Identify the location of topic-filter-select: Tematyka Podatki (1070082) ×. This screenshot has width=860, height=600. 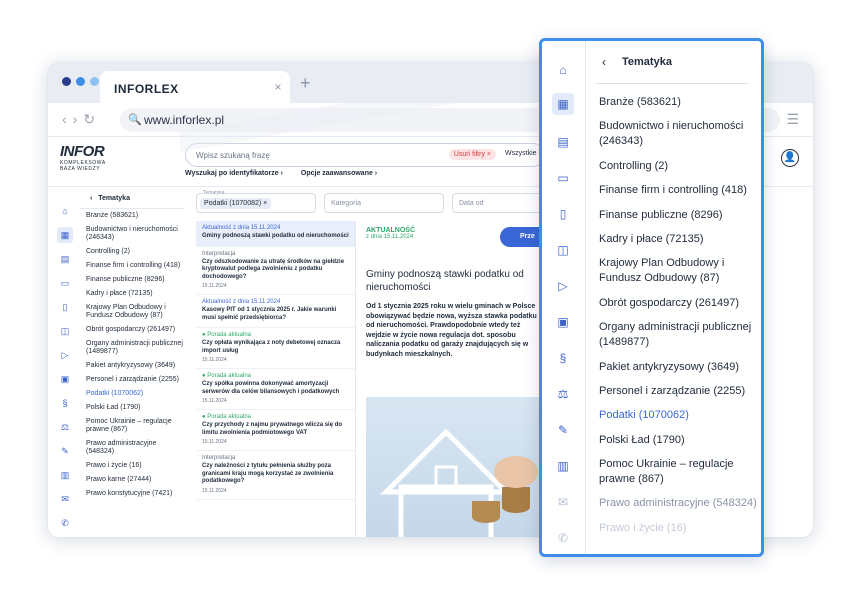
(256, 201).